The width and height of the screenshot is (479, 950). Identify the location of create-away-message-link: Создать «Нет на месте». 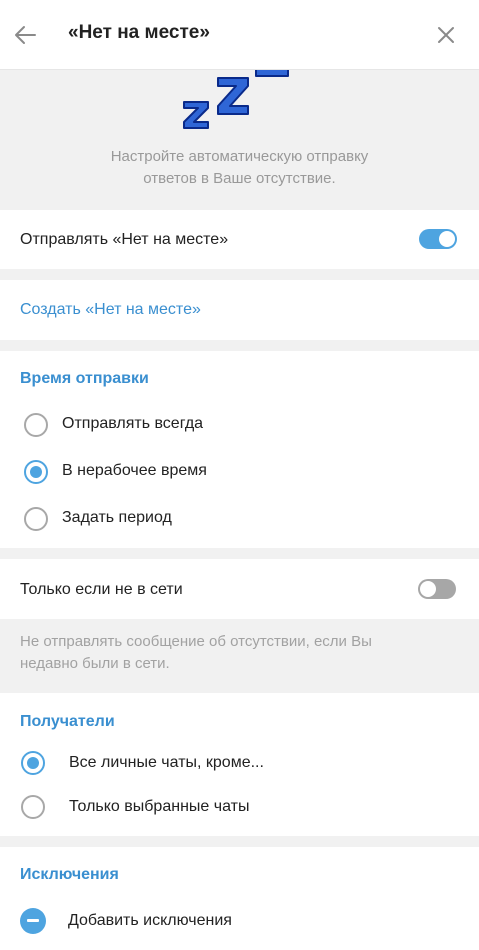
(110, 310).